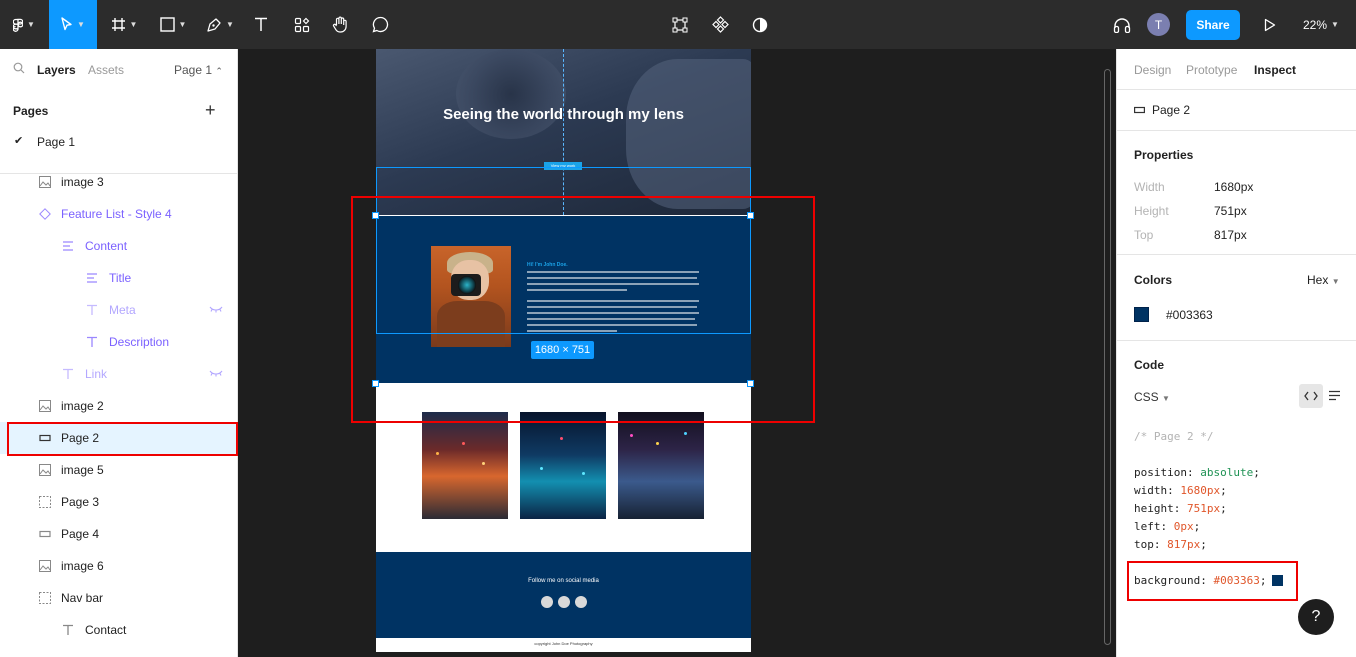 Image resolution: width=1356 pixels, height=657 pixels. I want to click on color-format-label: Hex, so click(1318, 280).